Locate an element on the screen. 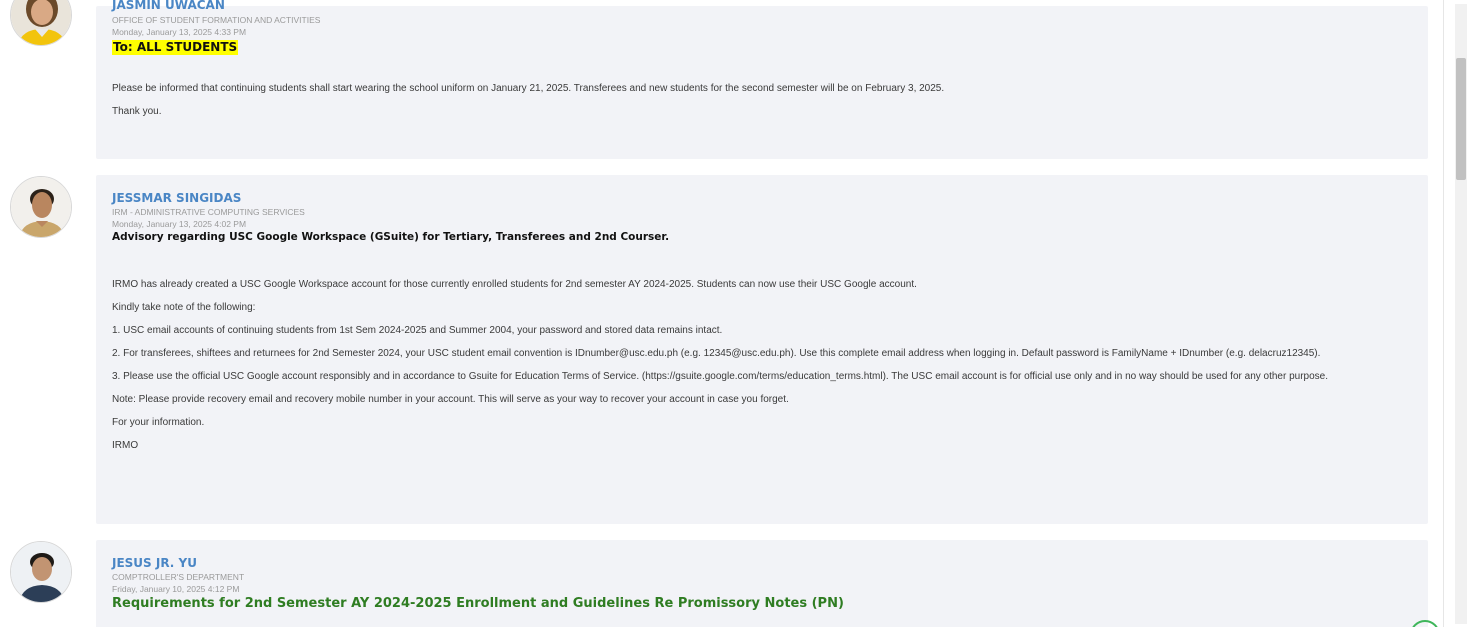 This screenshot has height=627, width=1470. author-name: JASMIN UWACAN is located at coordinates (168, 6).